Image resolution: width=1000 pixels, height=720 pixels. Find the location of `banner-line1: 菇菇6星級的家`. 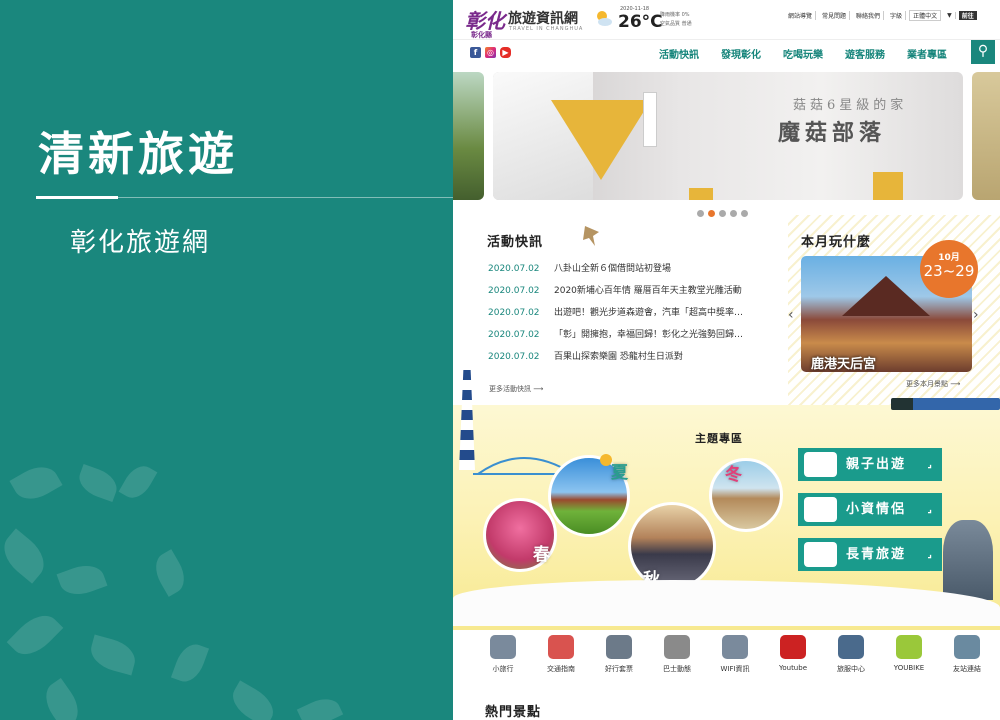

banner-line1: 菇菇6星級的家 is located at coordinates (850, 105).